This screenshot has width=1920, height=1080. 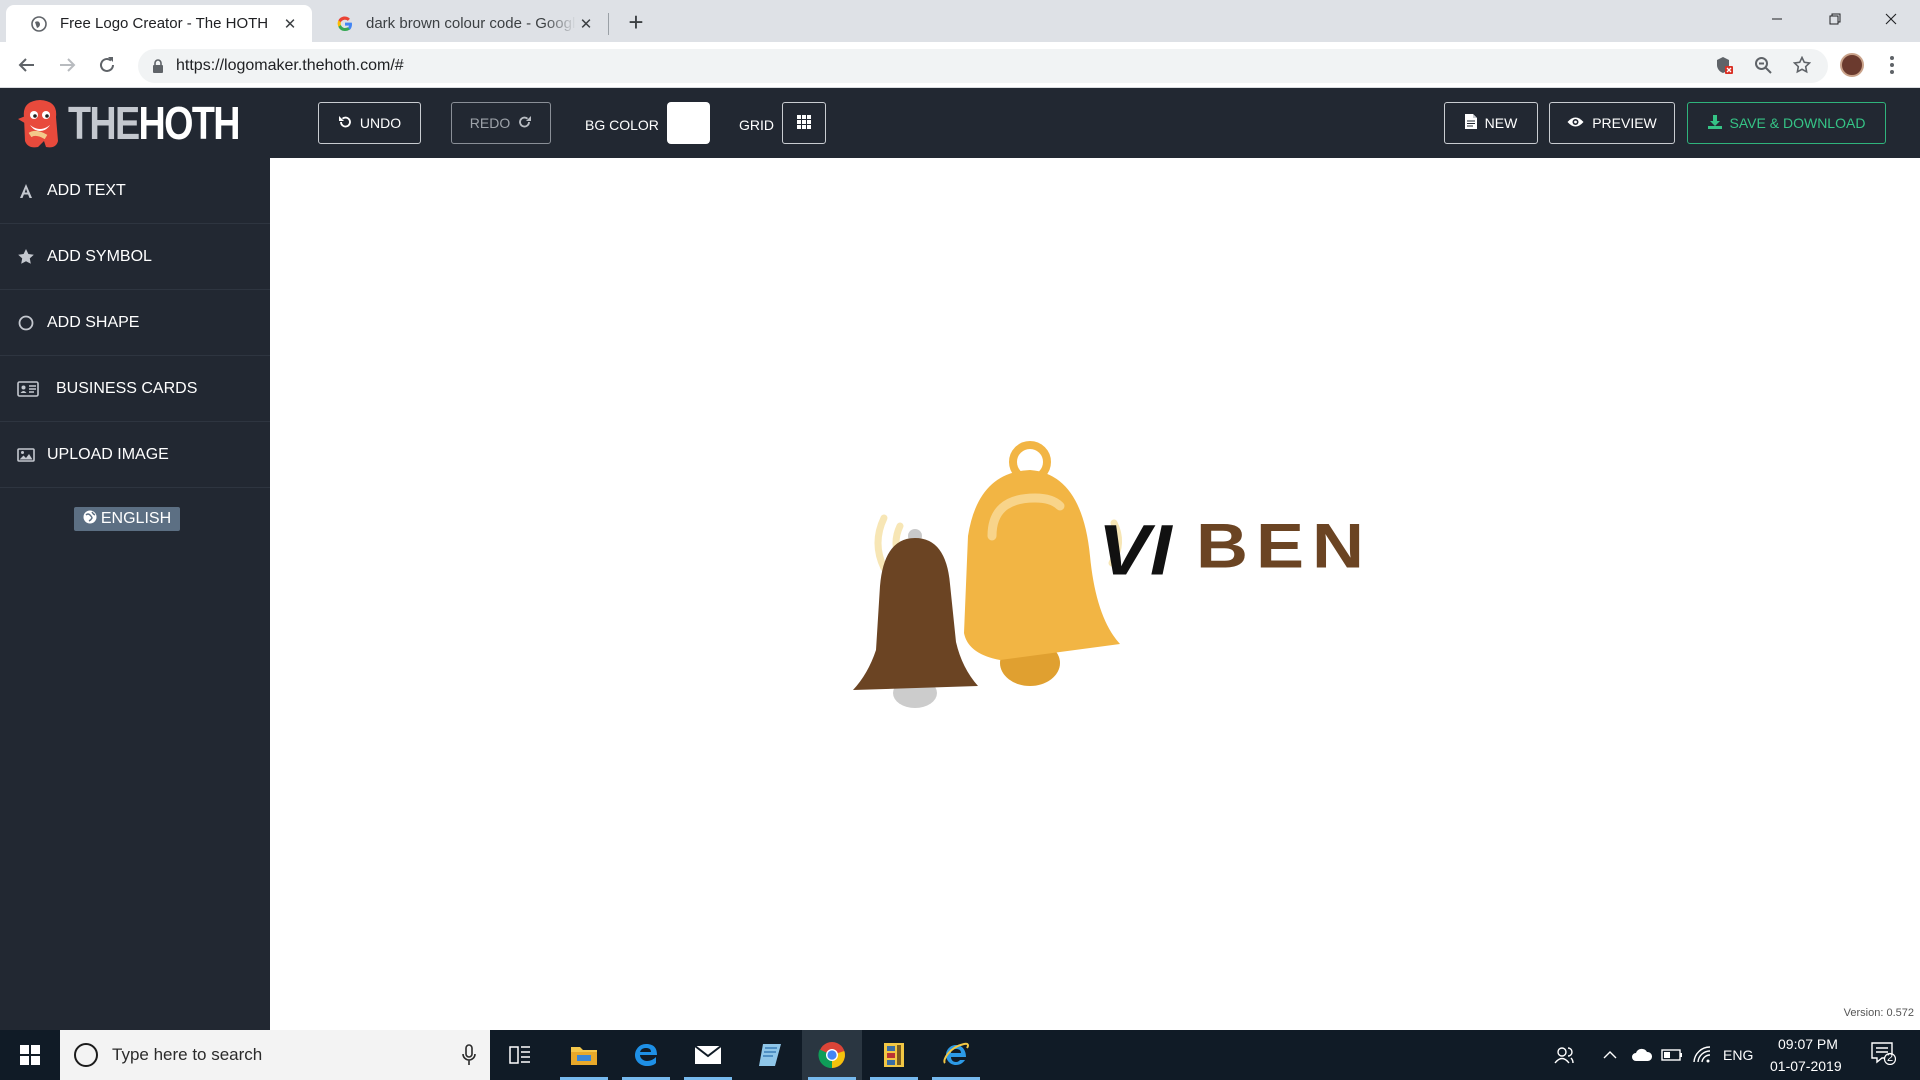 I want to click on edge-browser-icon, so click(x=646, y=1055).